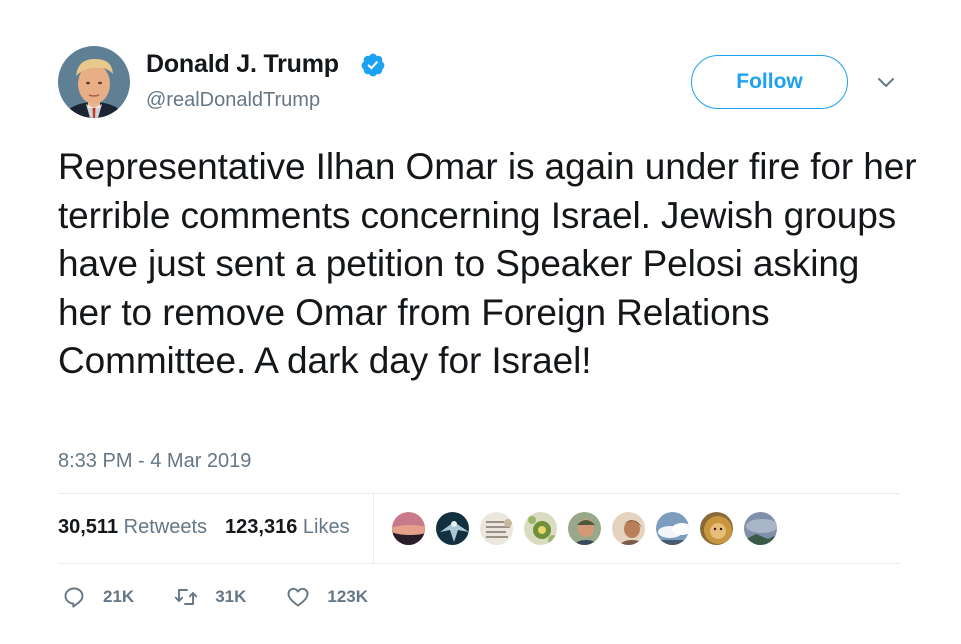  I want to click on stats-separator, so click(373, 528).